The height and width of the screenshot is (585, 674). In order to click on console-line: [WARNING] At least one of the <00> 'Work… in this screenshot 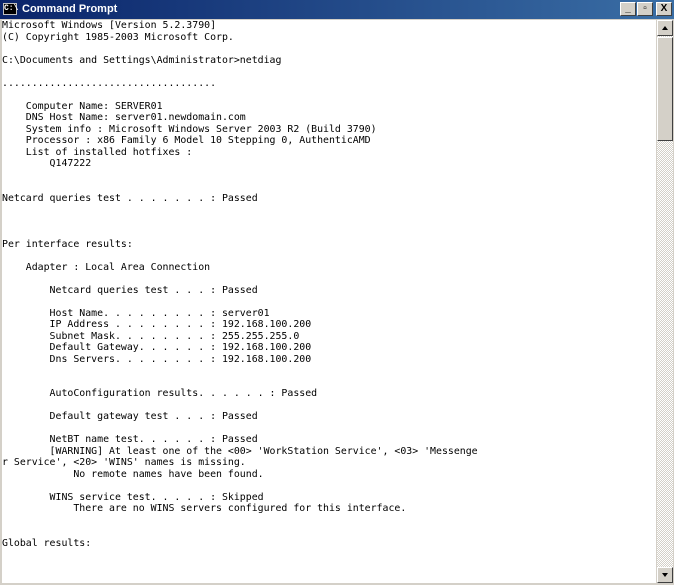, I will do `click(240, 451)`.